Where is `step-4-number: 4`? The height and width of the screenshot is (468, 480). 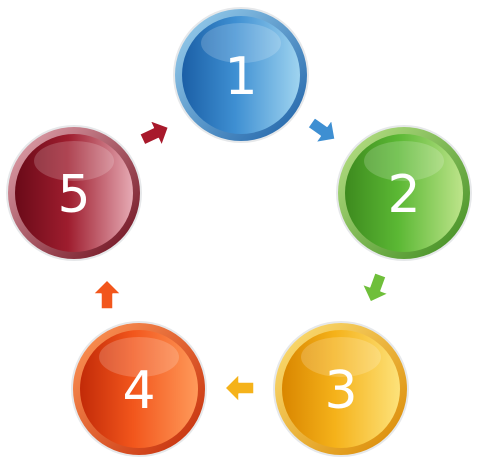 step-4-number: 4 is located at coordinates (138, 391).